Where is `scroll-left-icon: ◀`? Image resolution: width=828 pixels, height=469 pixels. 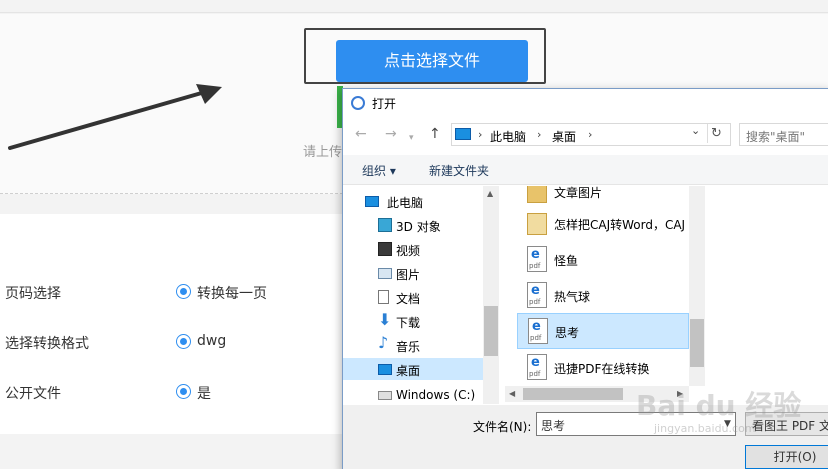
scroll-left-icon: ◀ is located at coordinates (512, 393).